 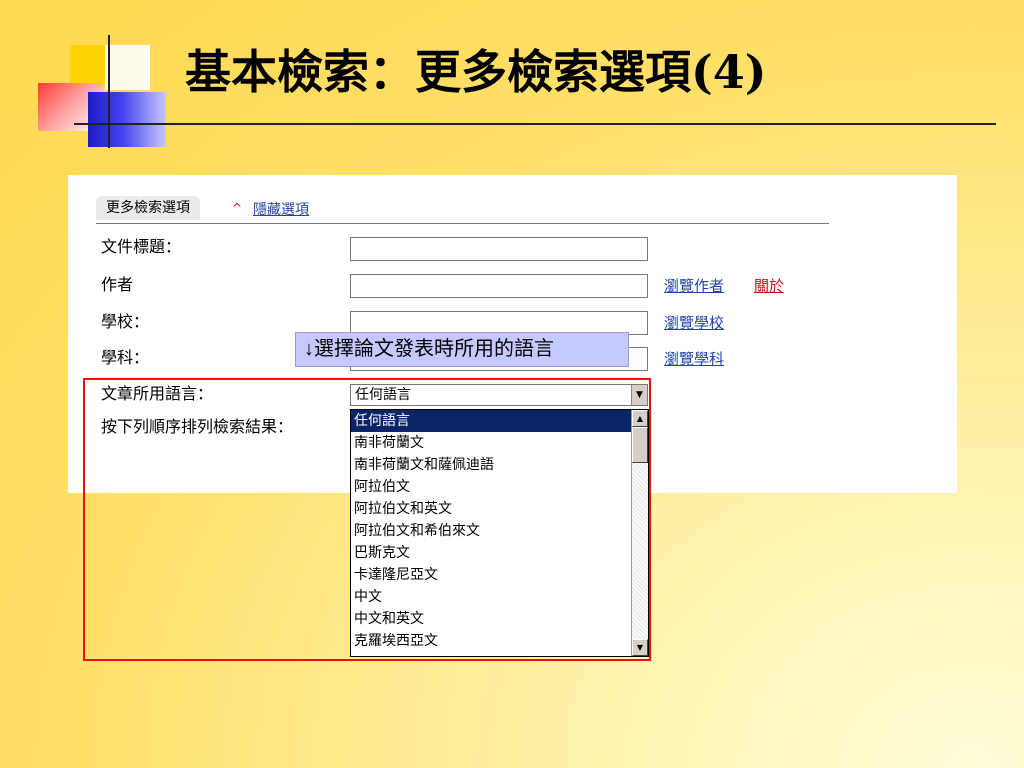 I want to click on title-field-label: 文件標題：, so click(x=141, y=246).